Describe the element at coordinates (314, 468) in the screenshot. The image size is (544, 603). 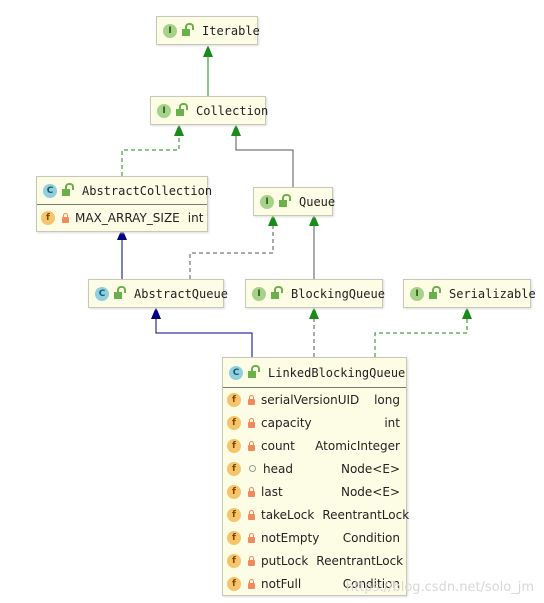
I see `field-row: f head Node<E>` at that location.